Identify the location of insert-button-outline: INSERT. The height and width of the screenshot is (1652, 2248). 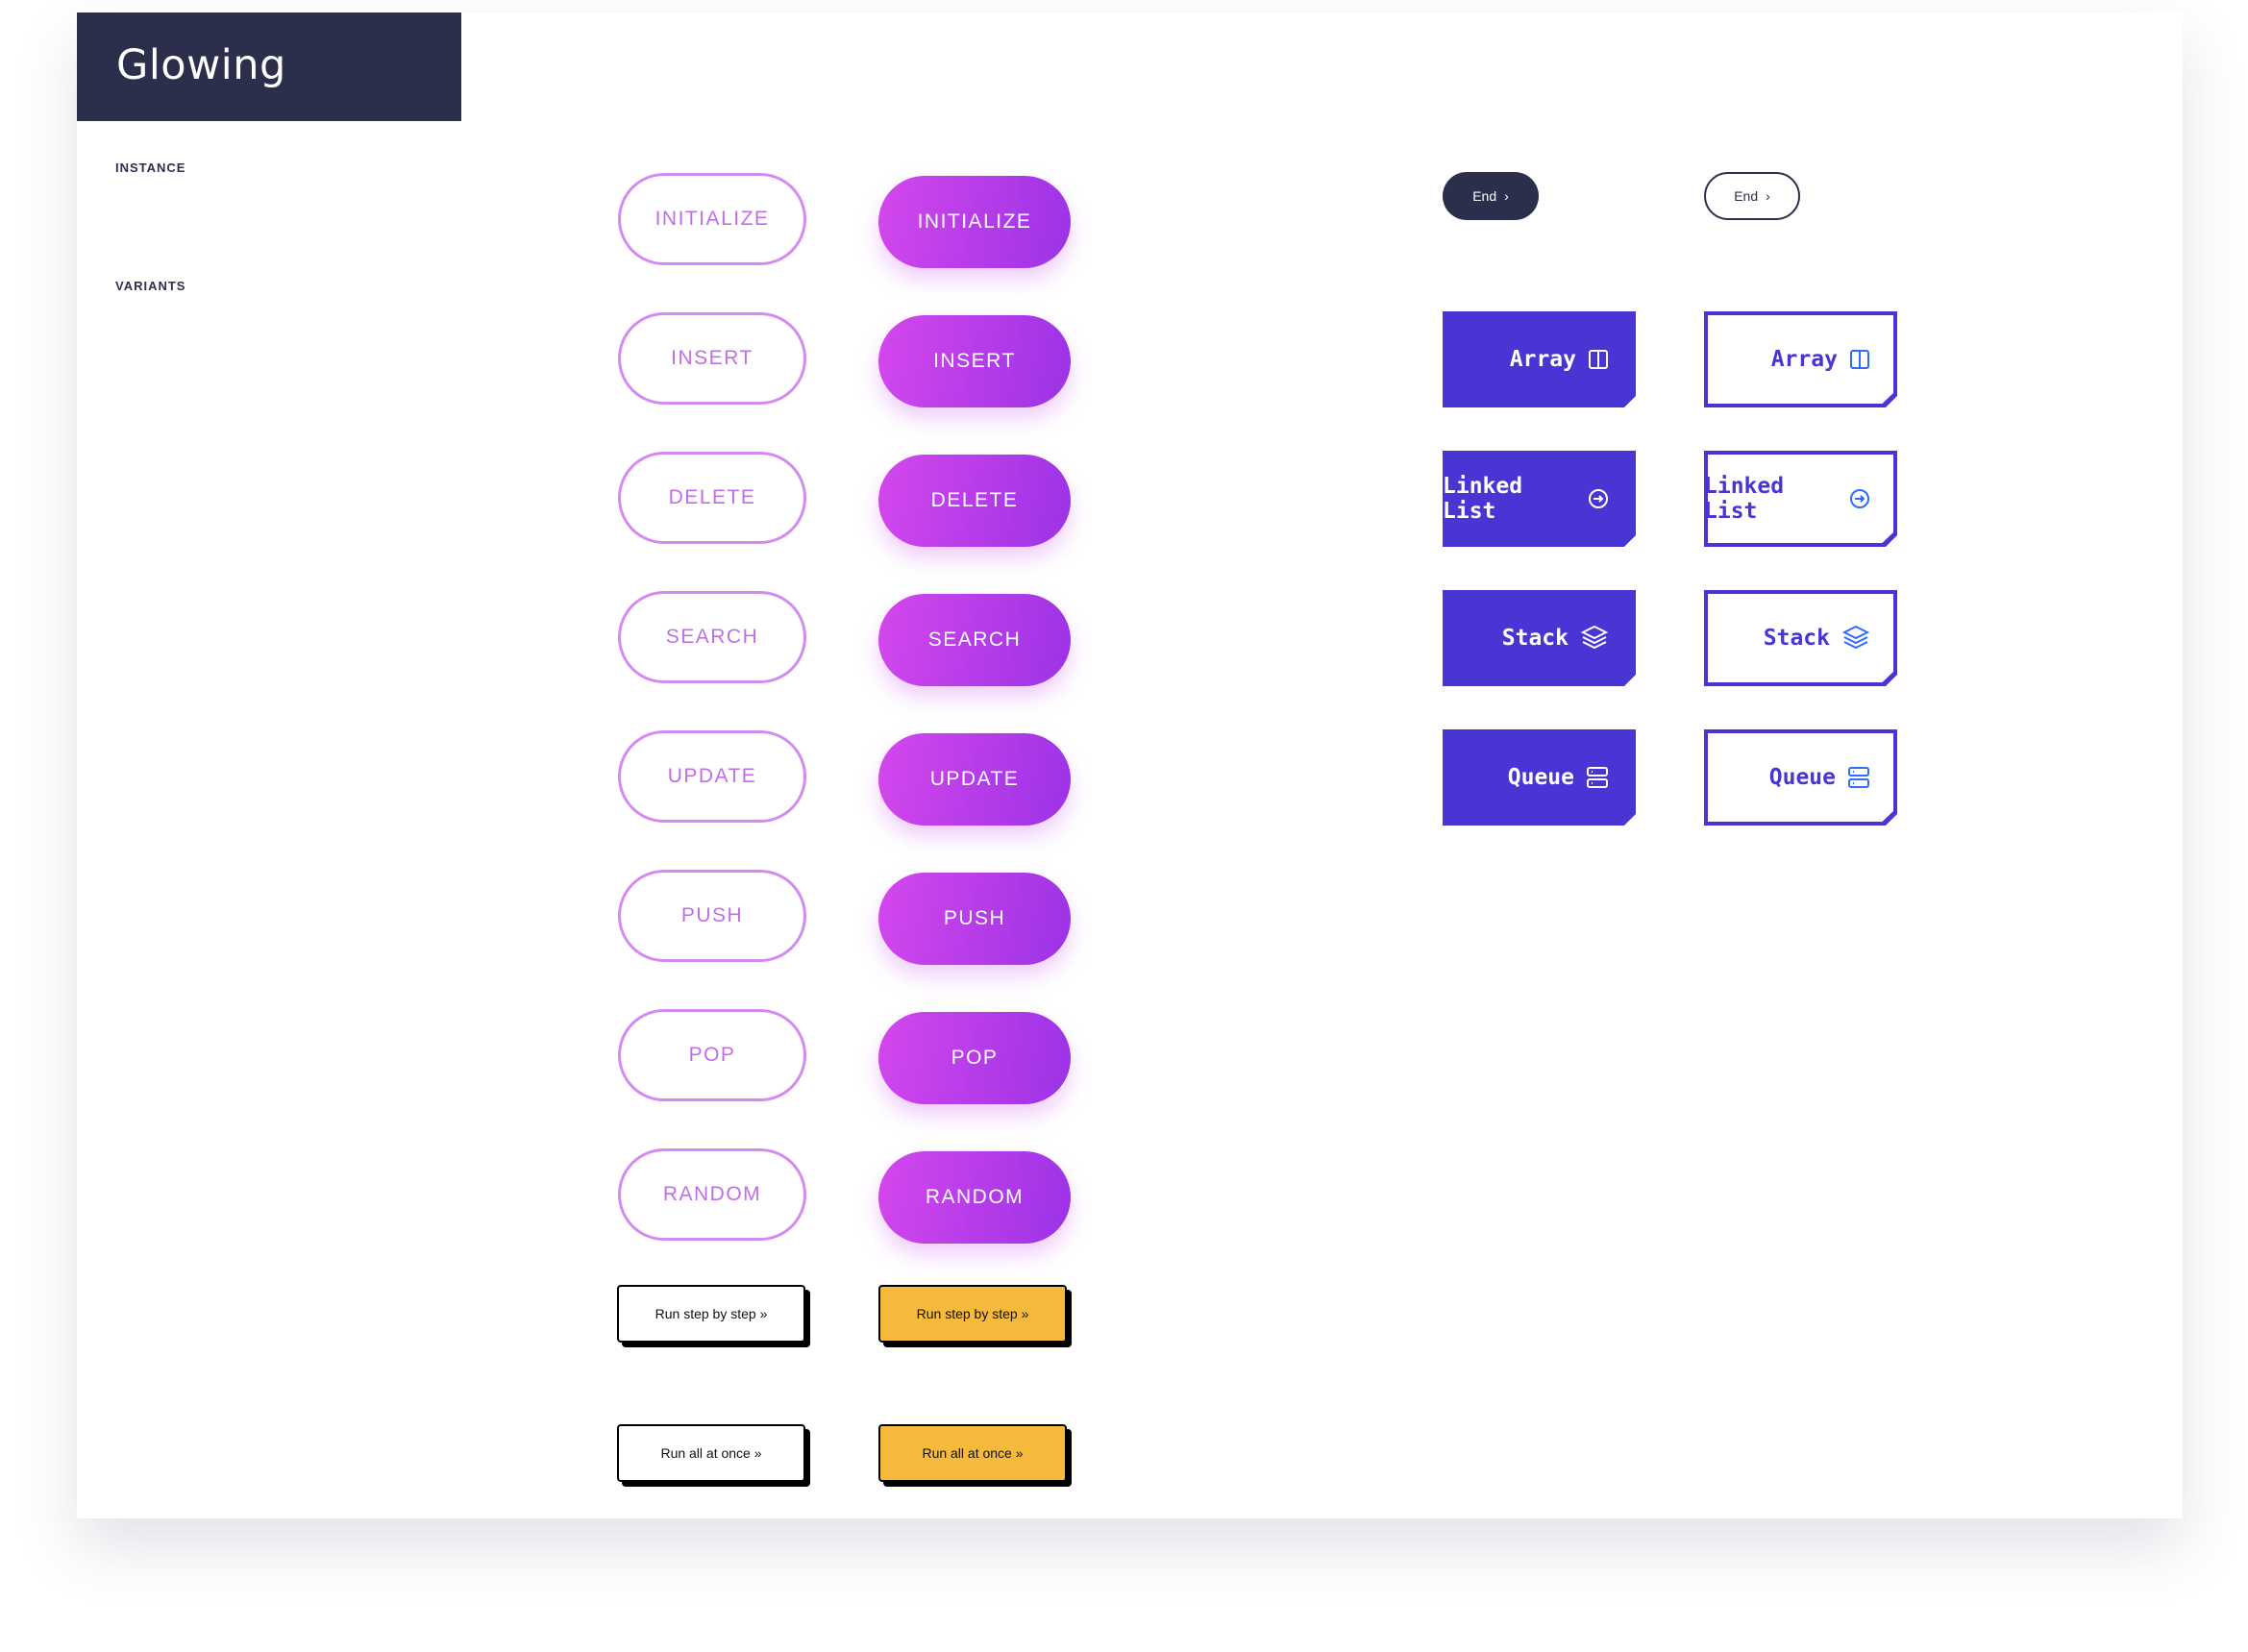
(712, 358).